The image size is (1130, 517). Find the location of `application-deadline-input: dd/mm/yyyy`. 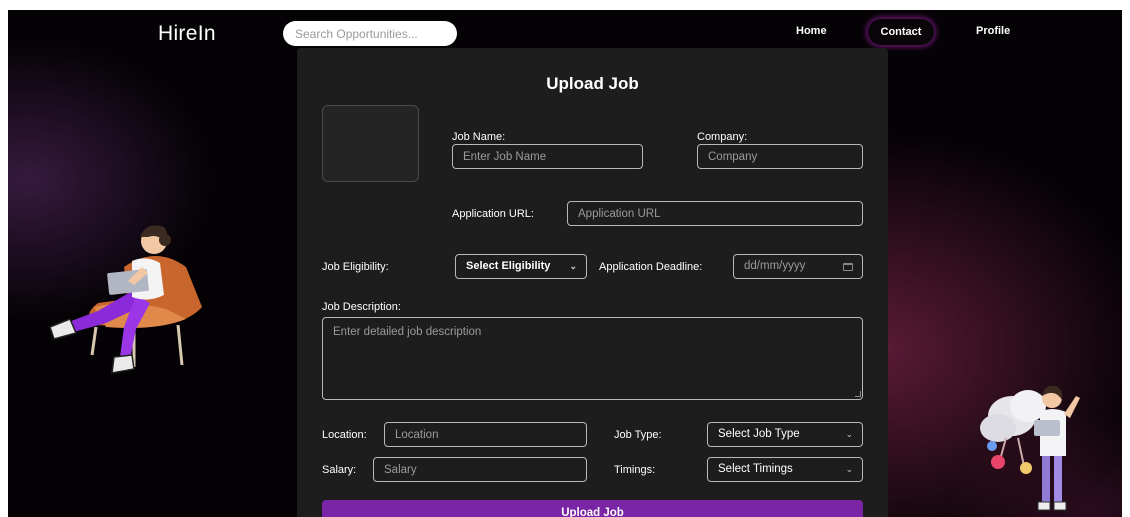

application-deadline-input: dd/mm/yyyy is located at coordinates (798, 266).